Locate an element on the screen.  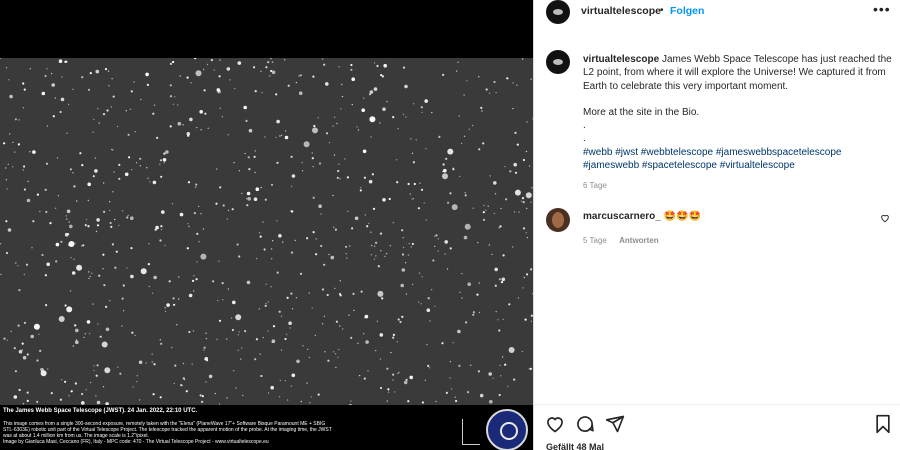
heart-outline-icon is located at coordinates (555, 425).